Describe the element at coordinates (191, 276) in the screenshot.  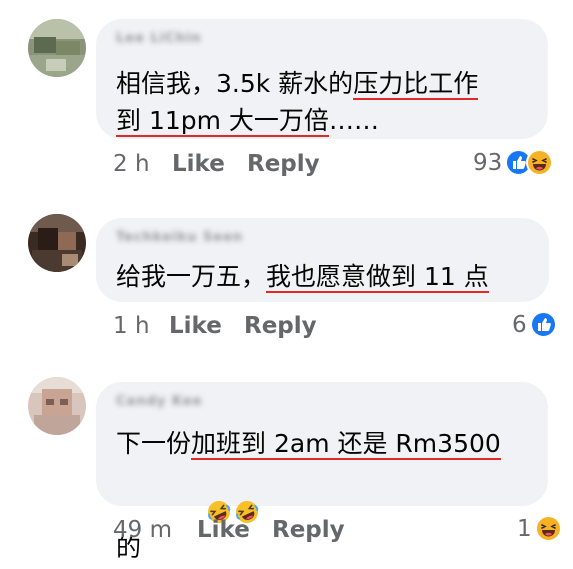
I see `comment-text: 给我一万五，` at that location.